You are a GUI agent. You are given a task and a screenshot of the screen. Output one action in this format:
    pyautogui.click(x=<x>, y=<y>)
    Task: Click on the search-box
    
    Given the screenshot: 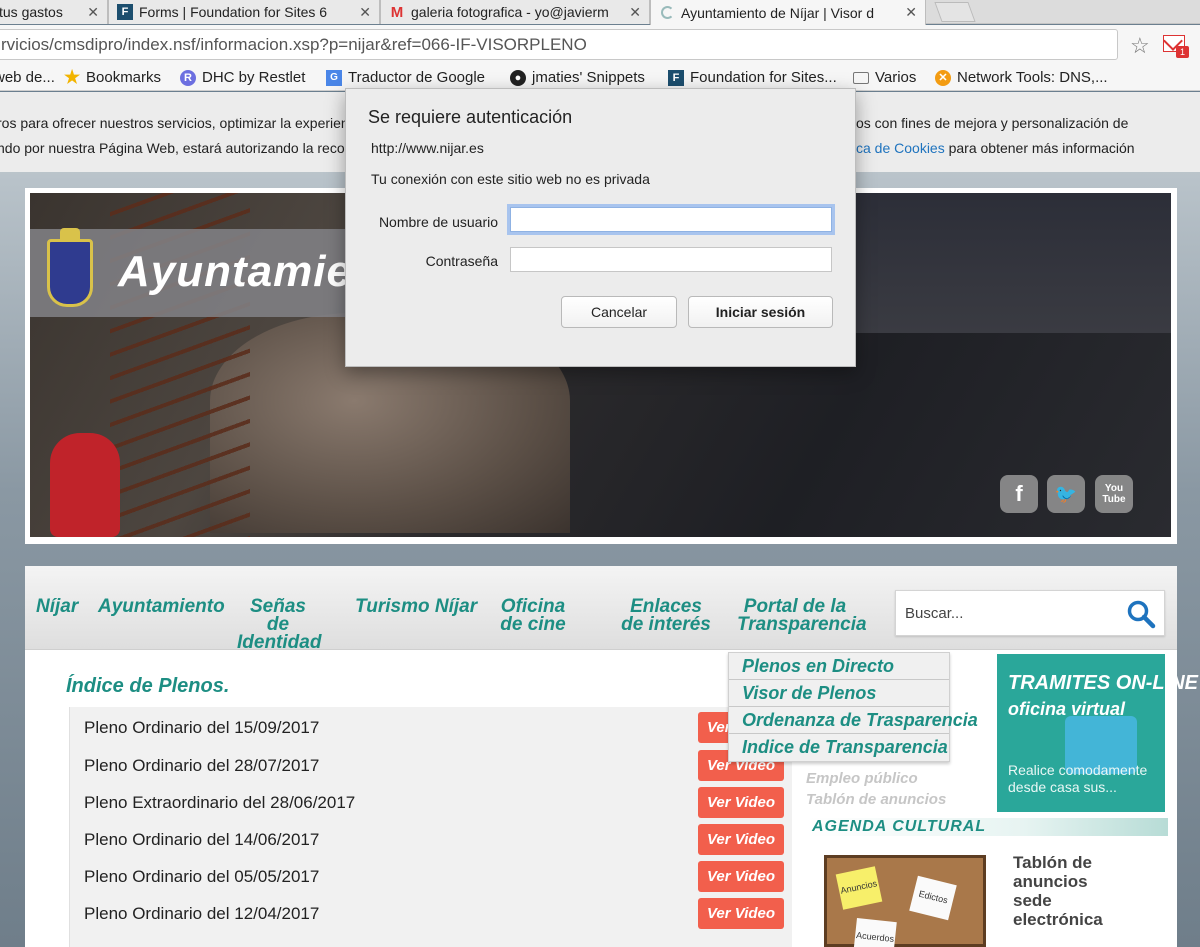 What is the action you would take?
    pyautogui.click(x=1030, y=613)
    